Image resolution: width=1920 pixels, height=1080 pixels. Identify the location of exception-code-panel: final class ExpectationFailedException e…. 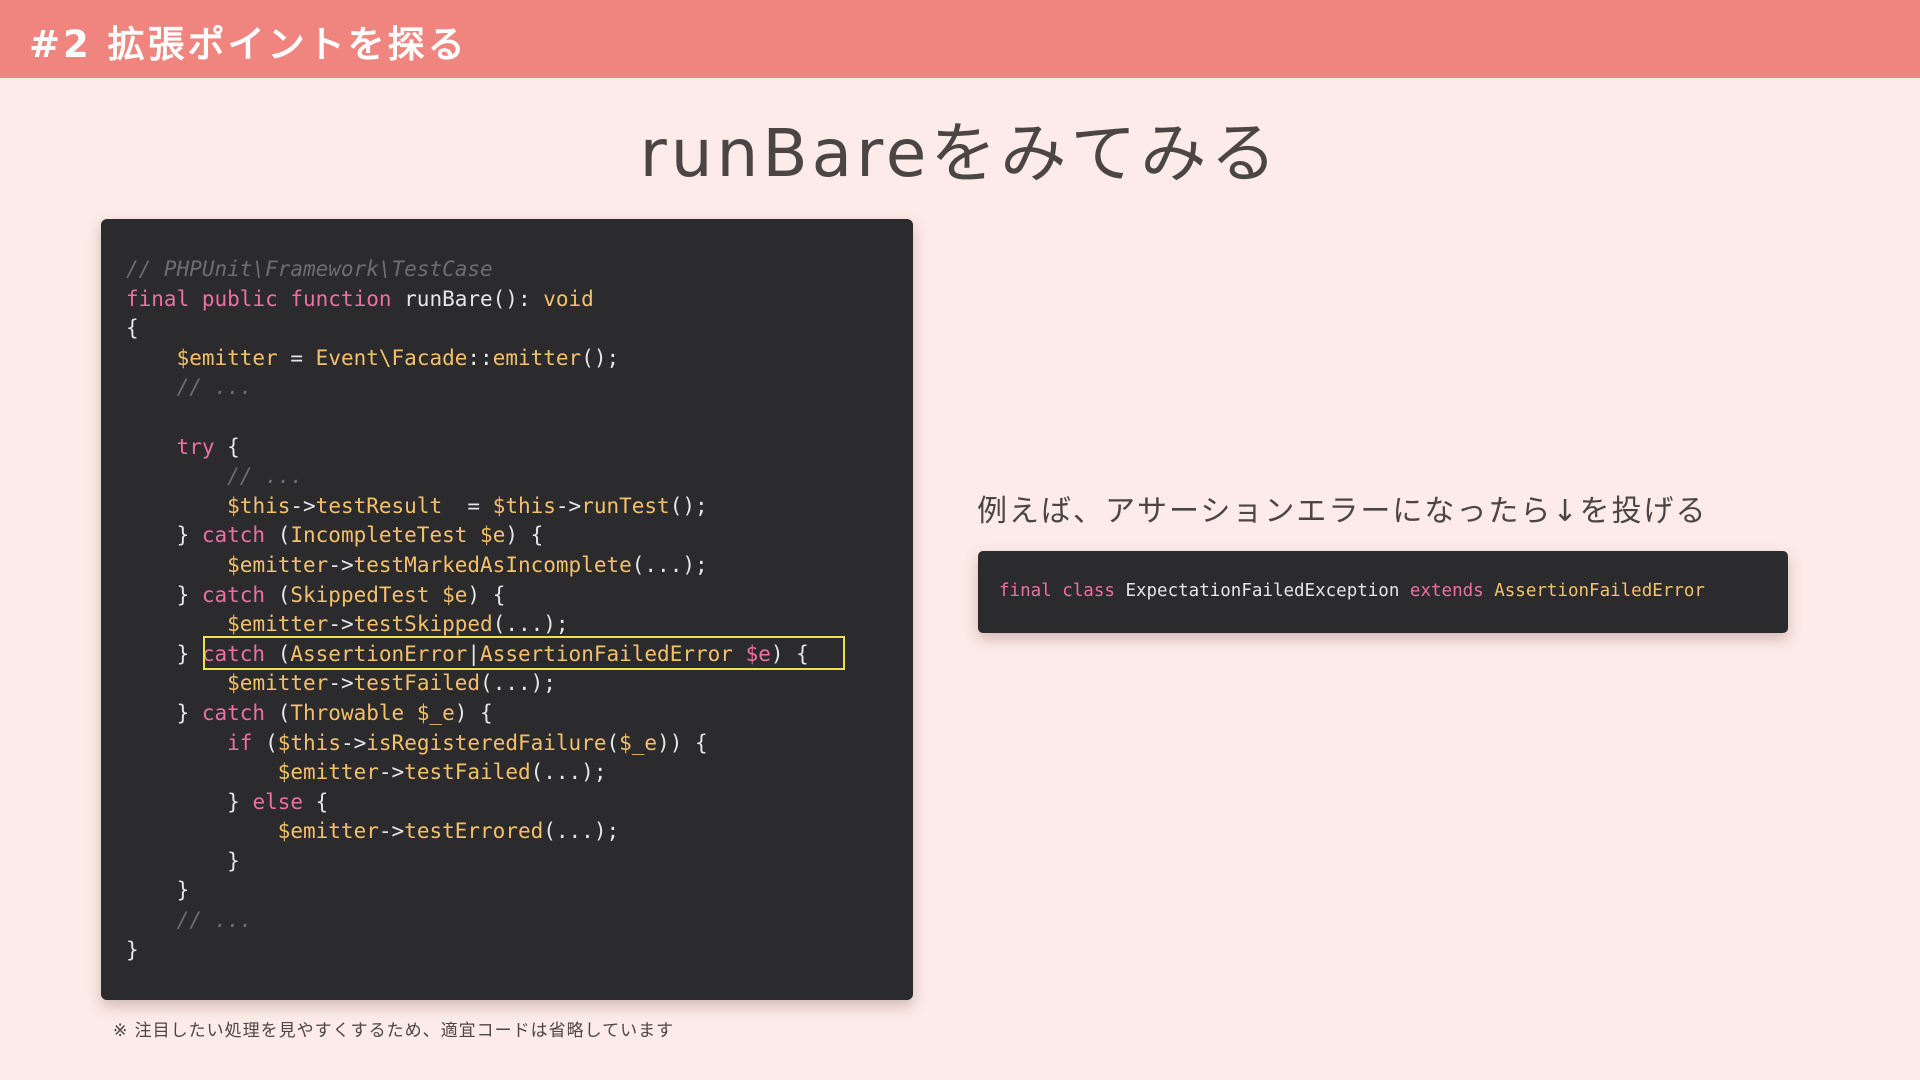
(1383, 592).